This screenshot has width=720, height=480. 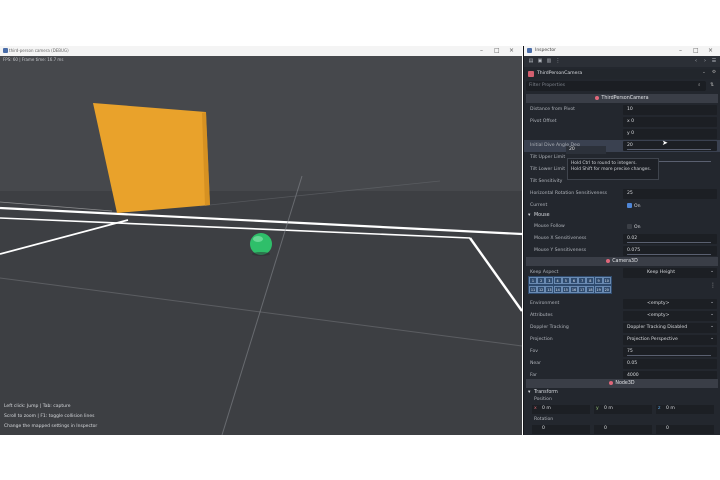 What do you see at coordinates (541, 280) in the screenshot?
I see `cull-layer-2: 2` at bounding box center [541, 280].